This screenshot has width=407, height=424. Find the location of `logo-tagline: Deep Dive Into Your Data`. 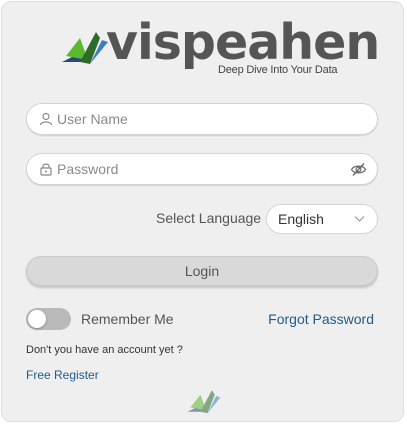

logo-tagline: Deep Dive Into Your Data is located at coordinates (278, 70).